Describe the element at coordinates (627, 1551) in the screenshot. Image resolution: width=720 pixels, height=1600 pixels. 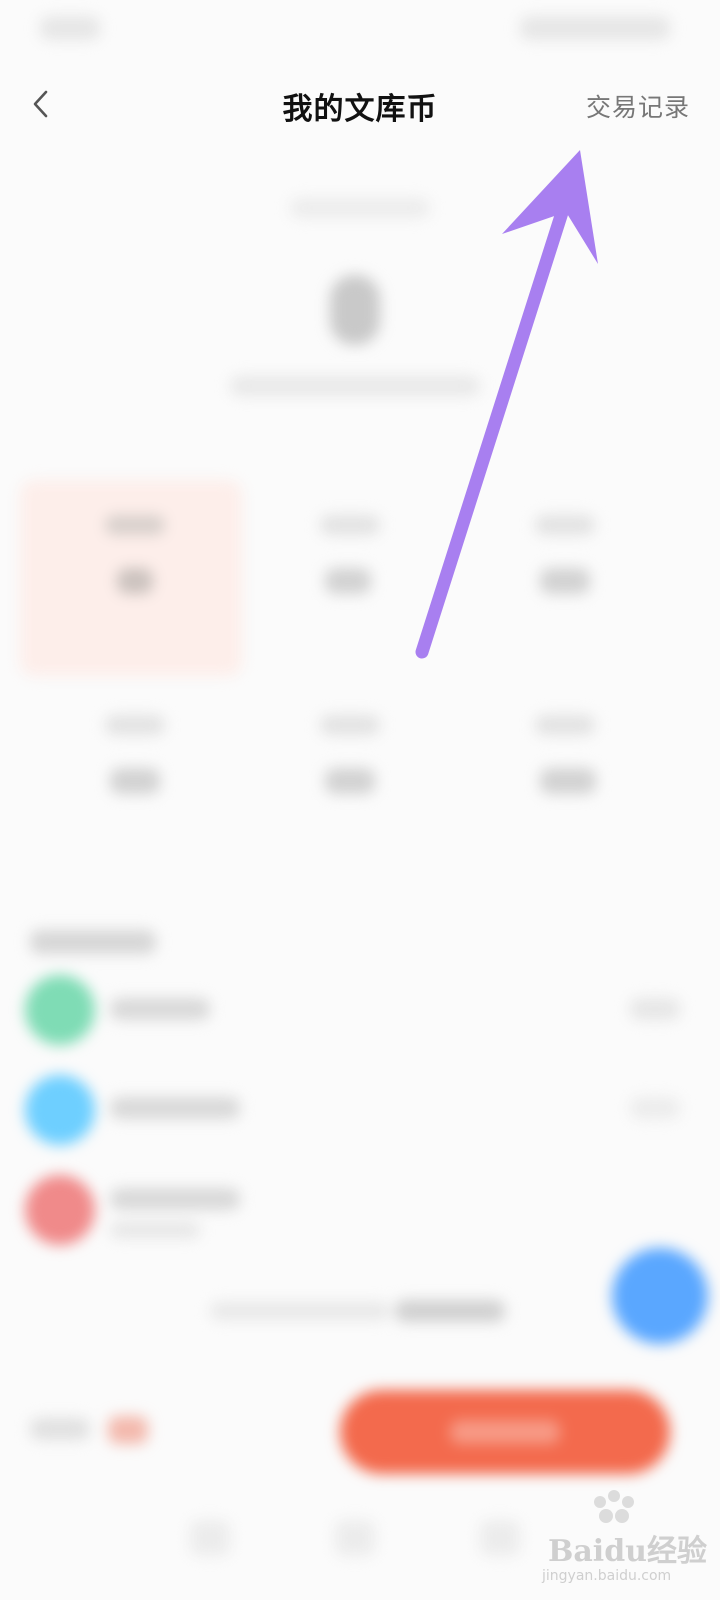
I see `watermark-brand: Baidu经验` at that location.